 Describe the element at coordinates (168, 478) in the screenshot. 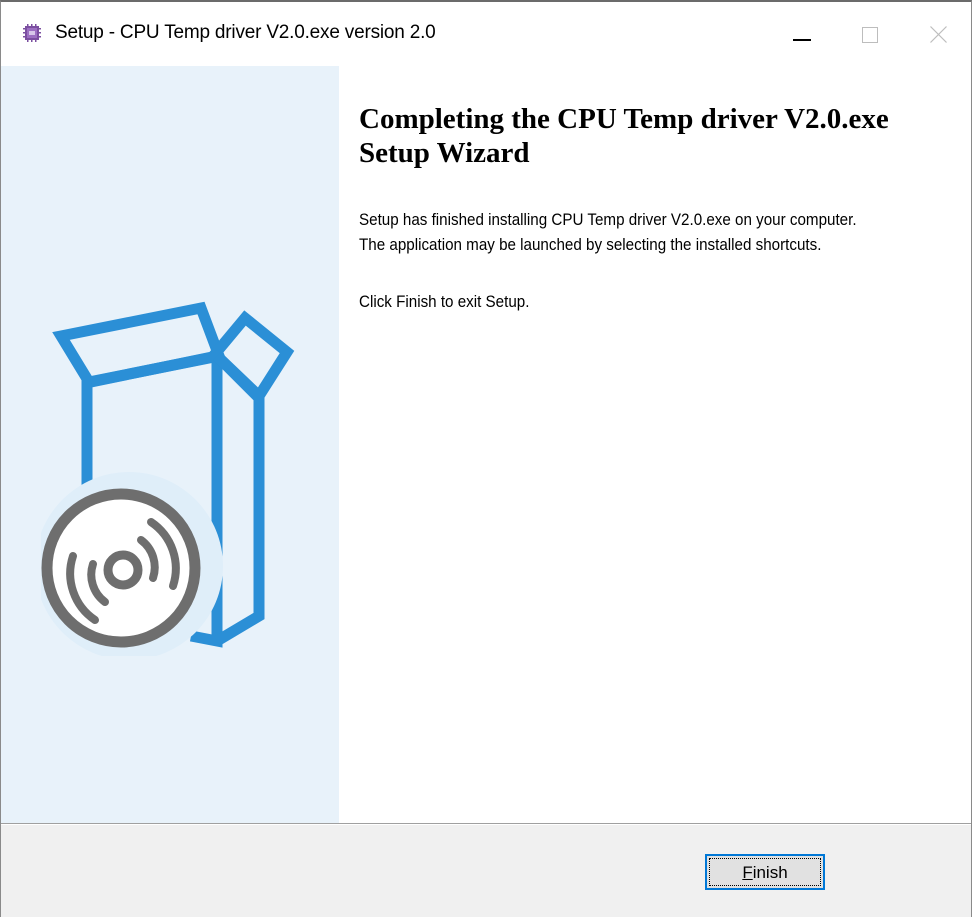

I see `install-box-disc-icon` at that location.